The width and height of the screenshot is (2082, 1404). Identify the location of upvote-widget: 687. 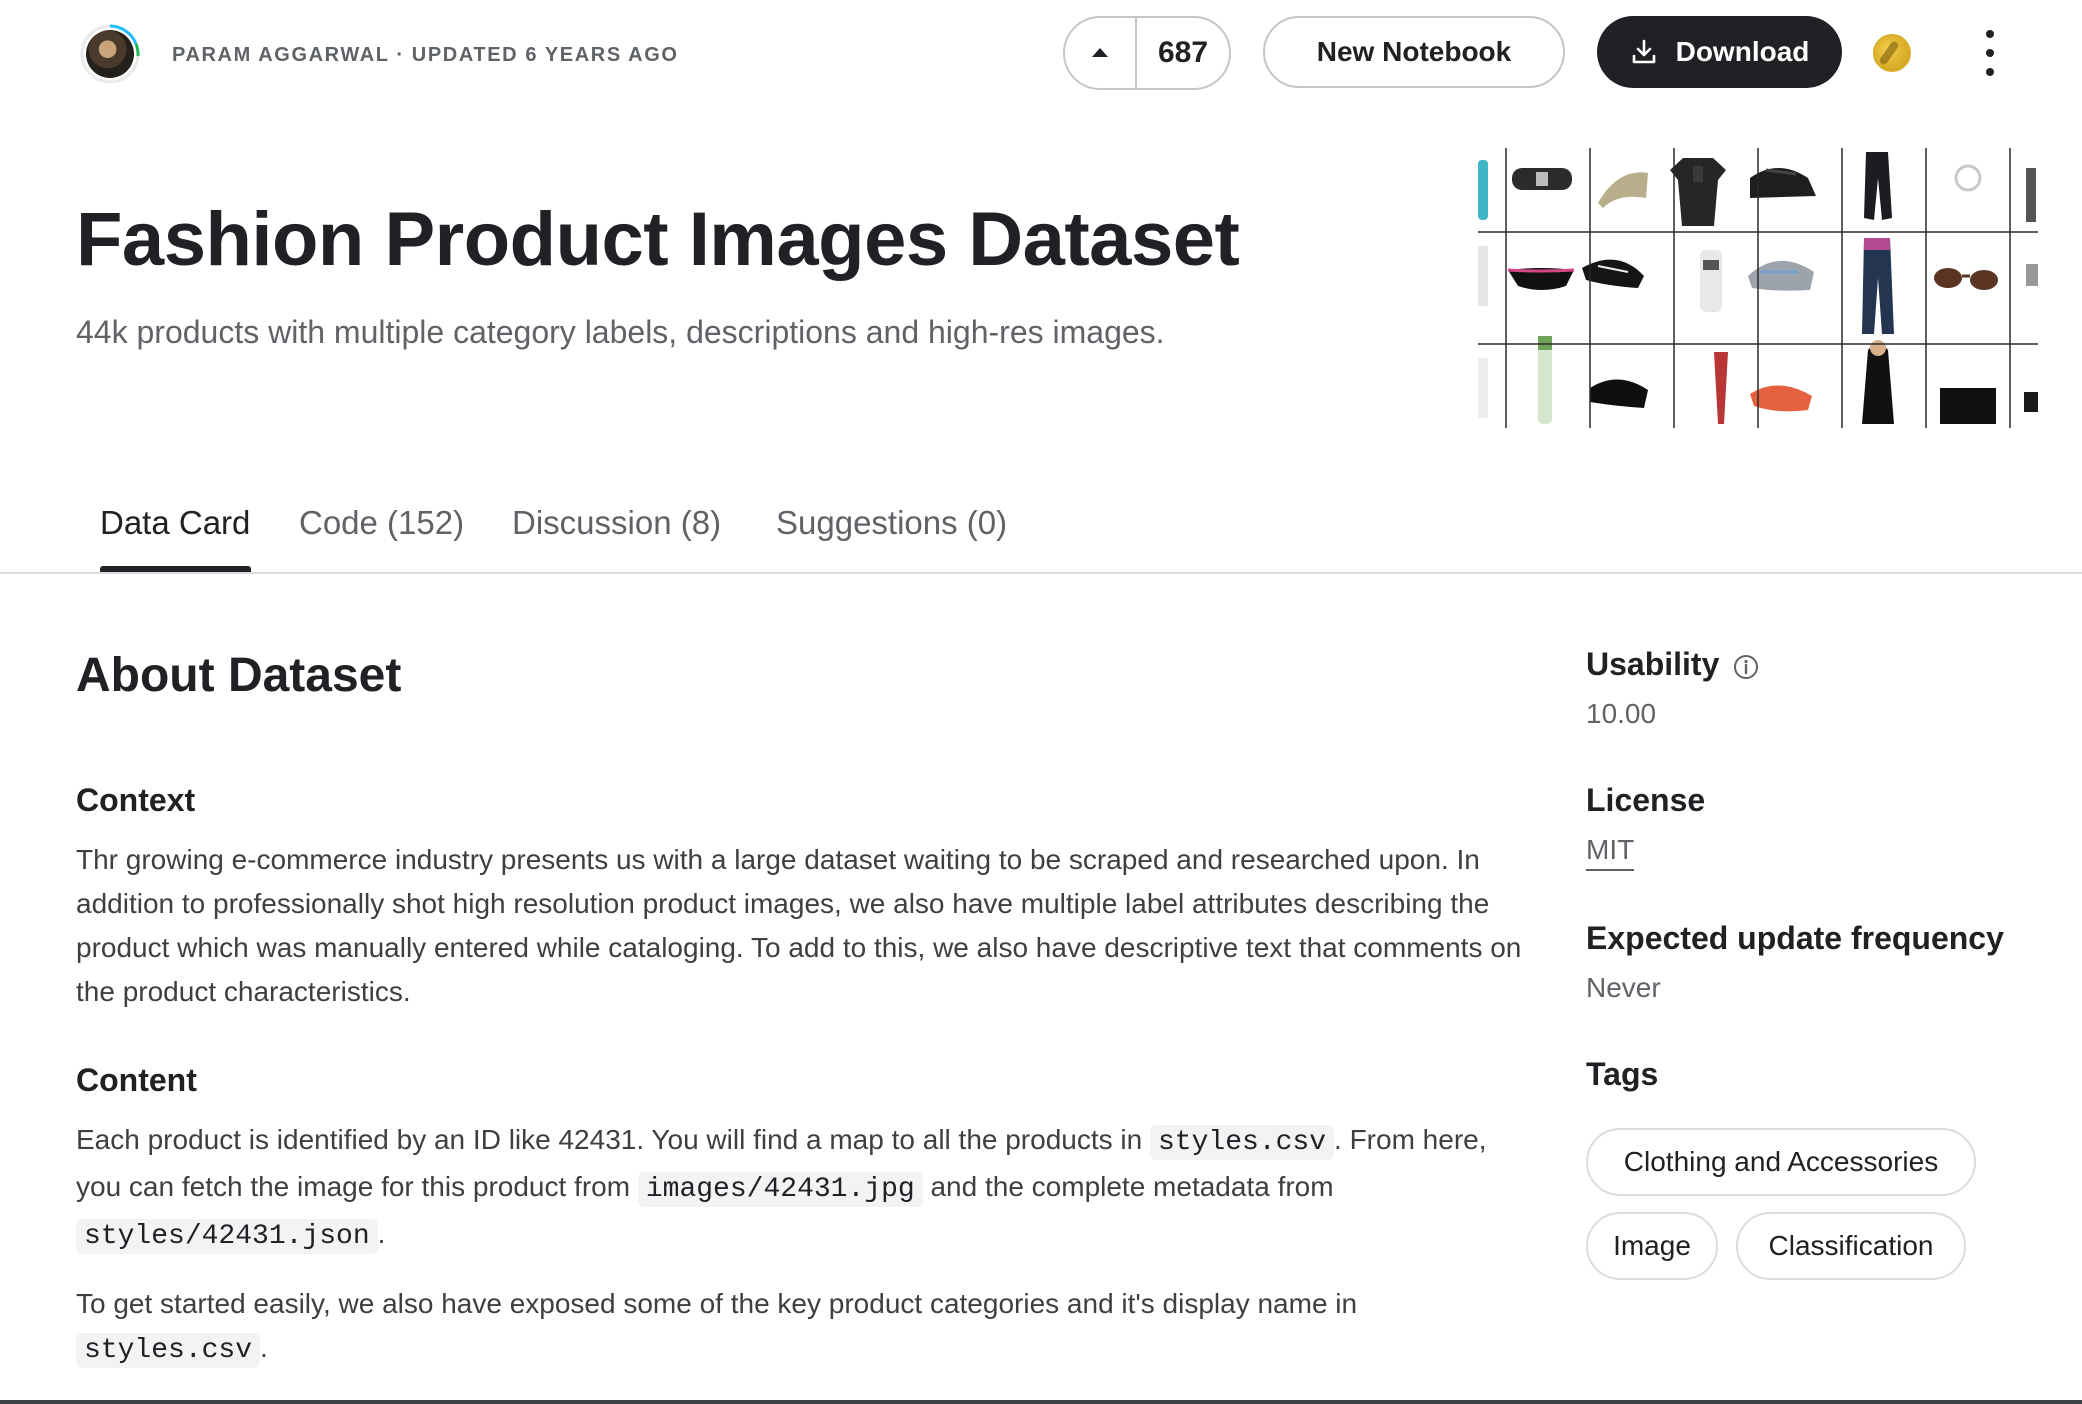
(1147, 53).